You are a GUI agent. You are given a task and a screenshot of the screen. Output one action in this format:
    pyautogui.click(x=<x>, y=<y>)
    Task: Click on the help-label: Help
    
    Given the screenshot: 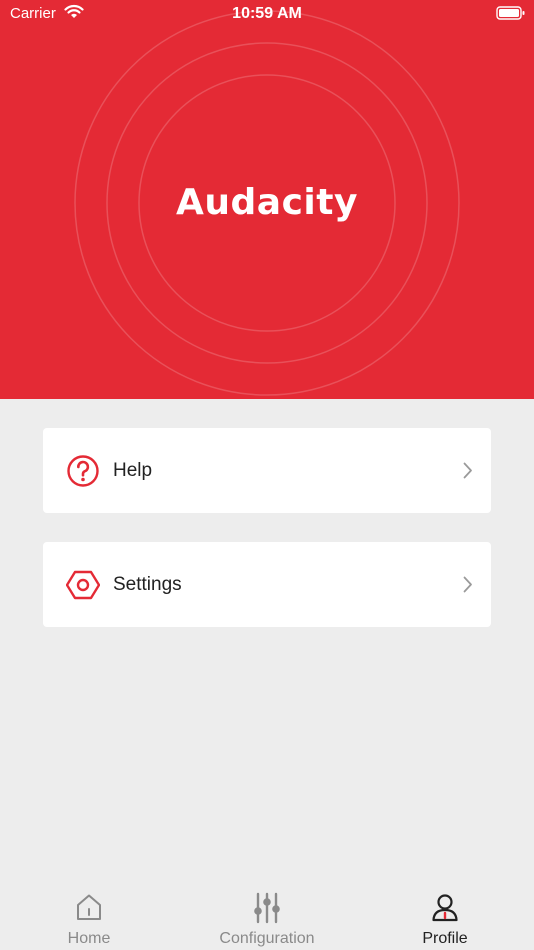 What is the action you would take?
    pyautogui.click(x=133, y=470)
    